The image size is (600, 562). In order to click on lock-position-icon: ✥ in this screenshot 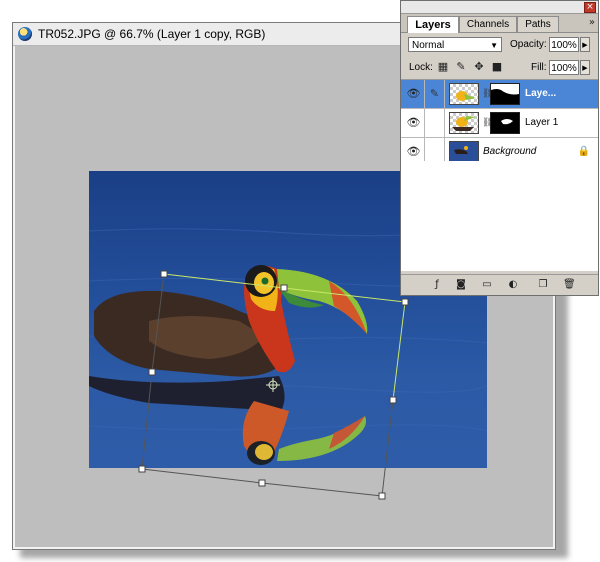, I will do `click(479, 67)`.